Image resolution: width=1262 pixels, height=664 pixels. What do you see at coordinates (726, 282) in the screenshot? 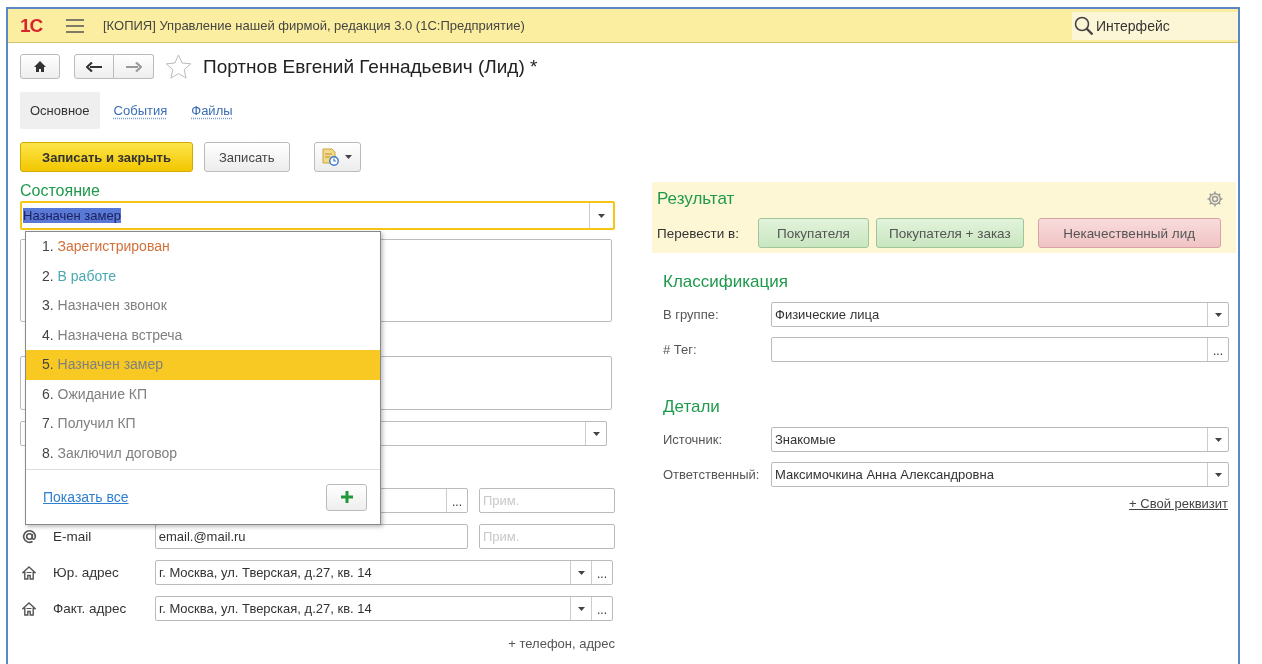
I see `section-heading: Классификация` at bounding box center [726, 282].